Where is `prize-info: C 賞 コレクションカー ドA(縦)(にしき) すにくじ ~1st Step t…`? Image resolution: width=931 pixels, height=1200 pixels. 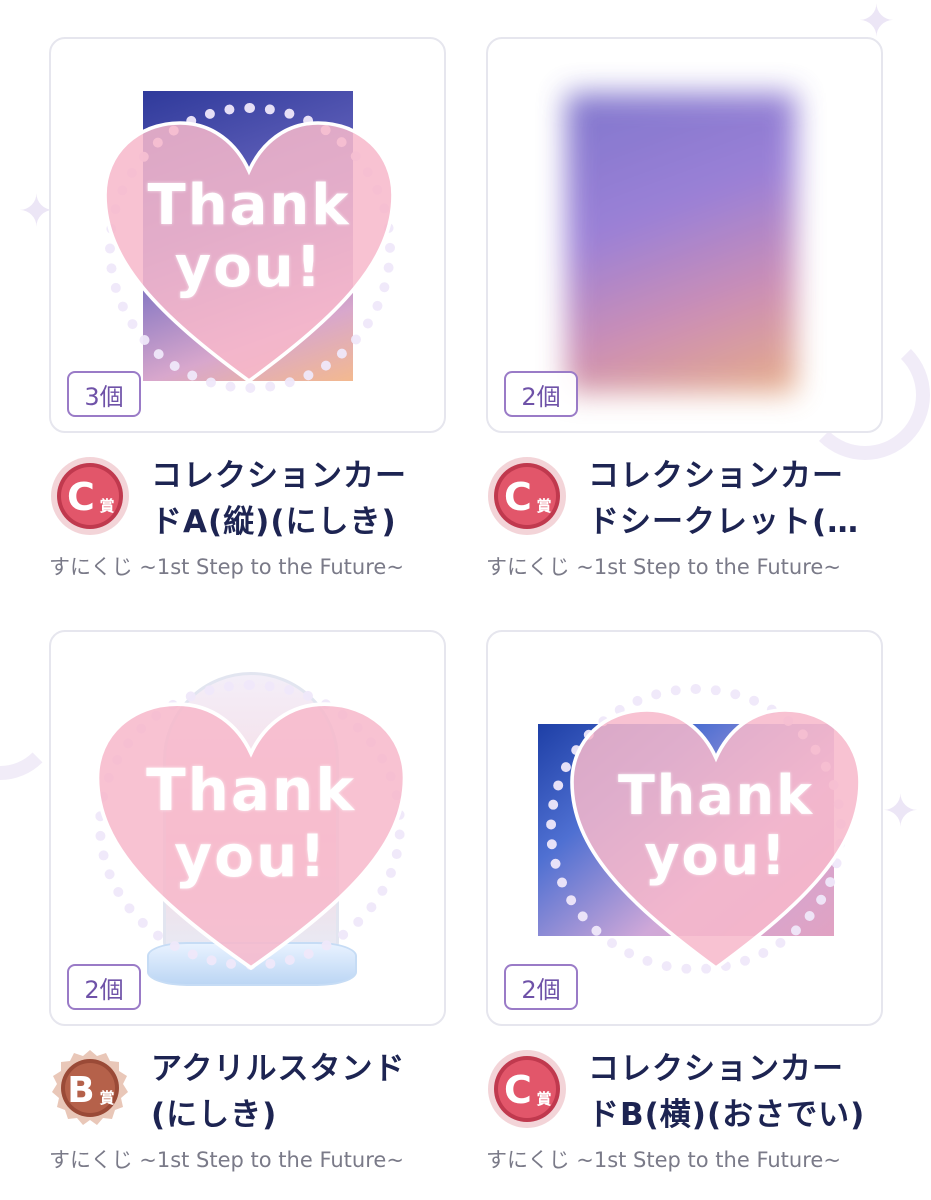 prize-info: C 賞 コレクションカー ドA(縦)(にしき) すにくじ ~1st Step t… is located at coordinates (247, 506).